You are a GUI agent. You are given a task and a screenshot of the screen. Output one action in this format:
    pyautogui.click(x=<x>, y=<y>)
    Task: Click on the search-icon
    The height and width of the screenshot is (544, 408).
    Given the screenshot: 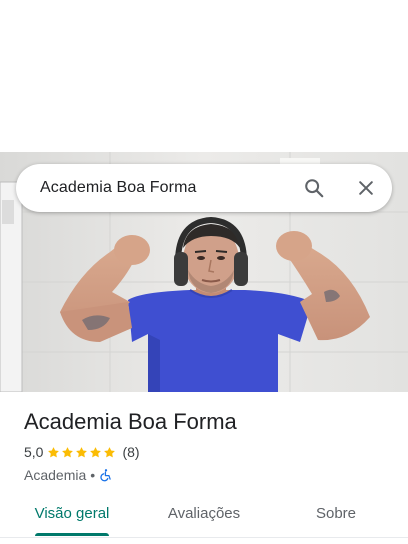 What is the action you would take?
    pyautogui.click(x=314, y=188)
    